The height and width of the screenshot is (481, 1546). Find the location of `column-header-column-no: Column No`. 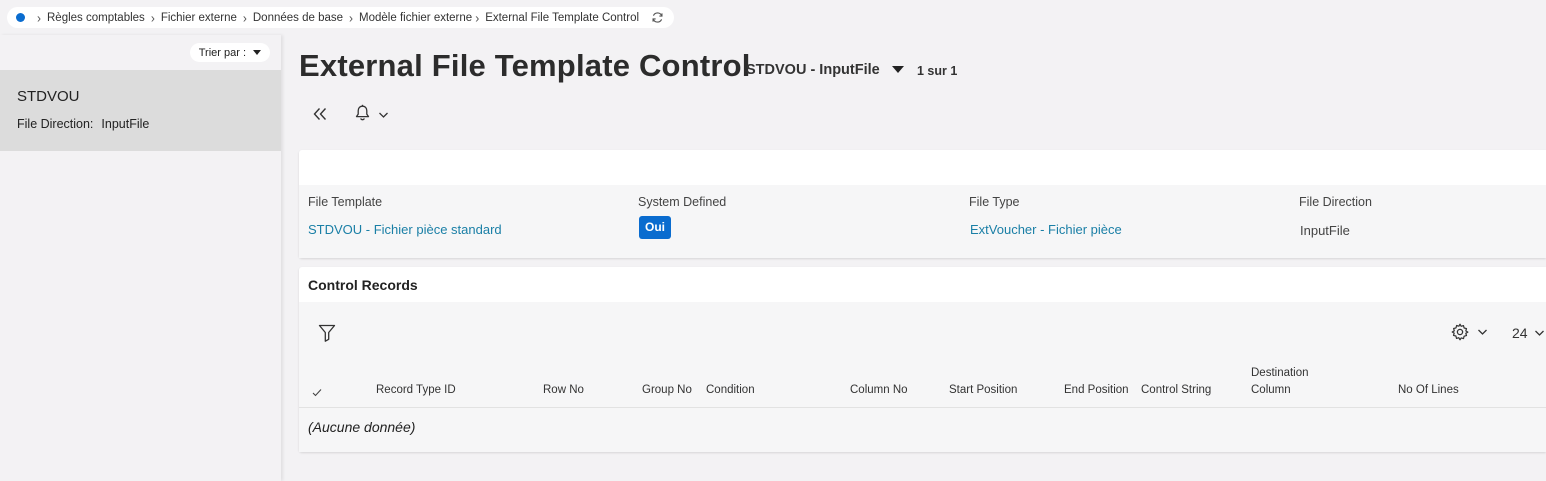

column-header-column-no: Column No is located at coordinates (879, 390).